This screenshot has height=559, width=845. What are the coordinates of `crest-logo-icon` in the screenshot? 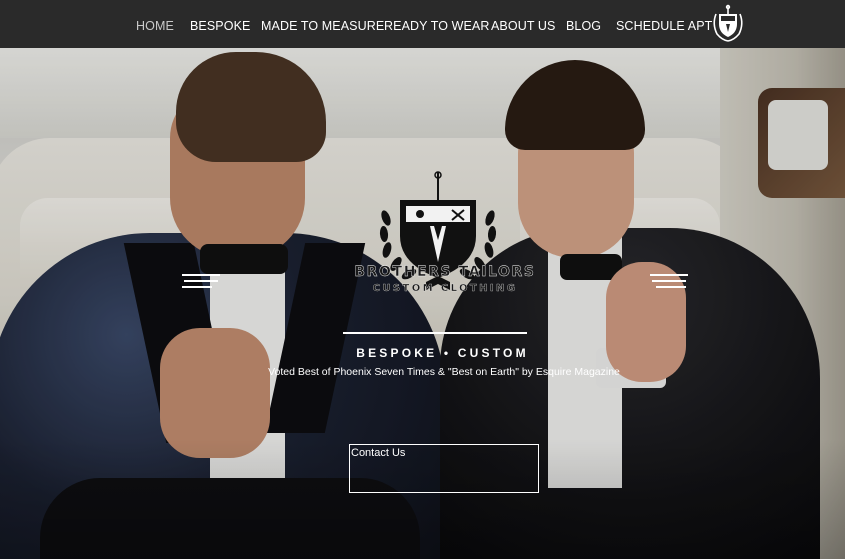 It's located at (728, 24).